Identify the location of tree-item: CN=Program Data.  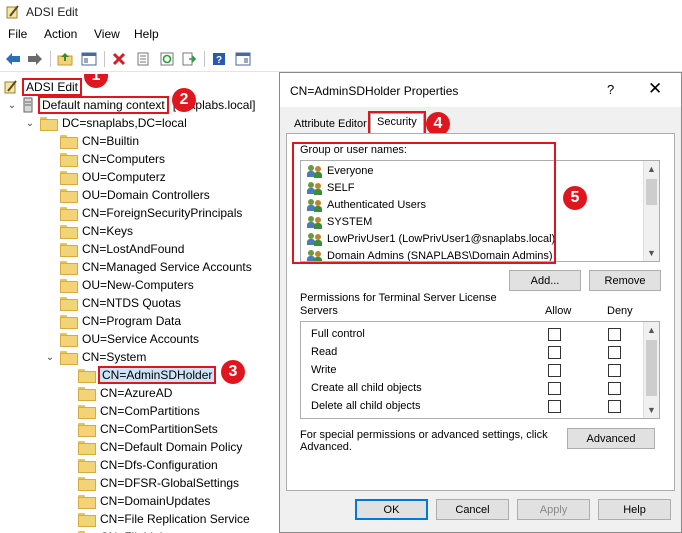
(120, 321).